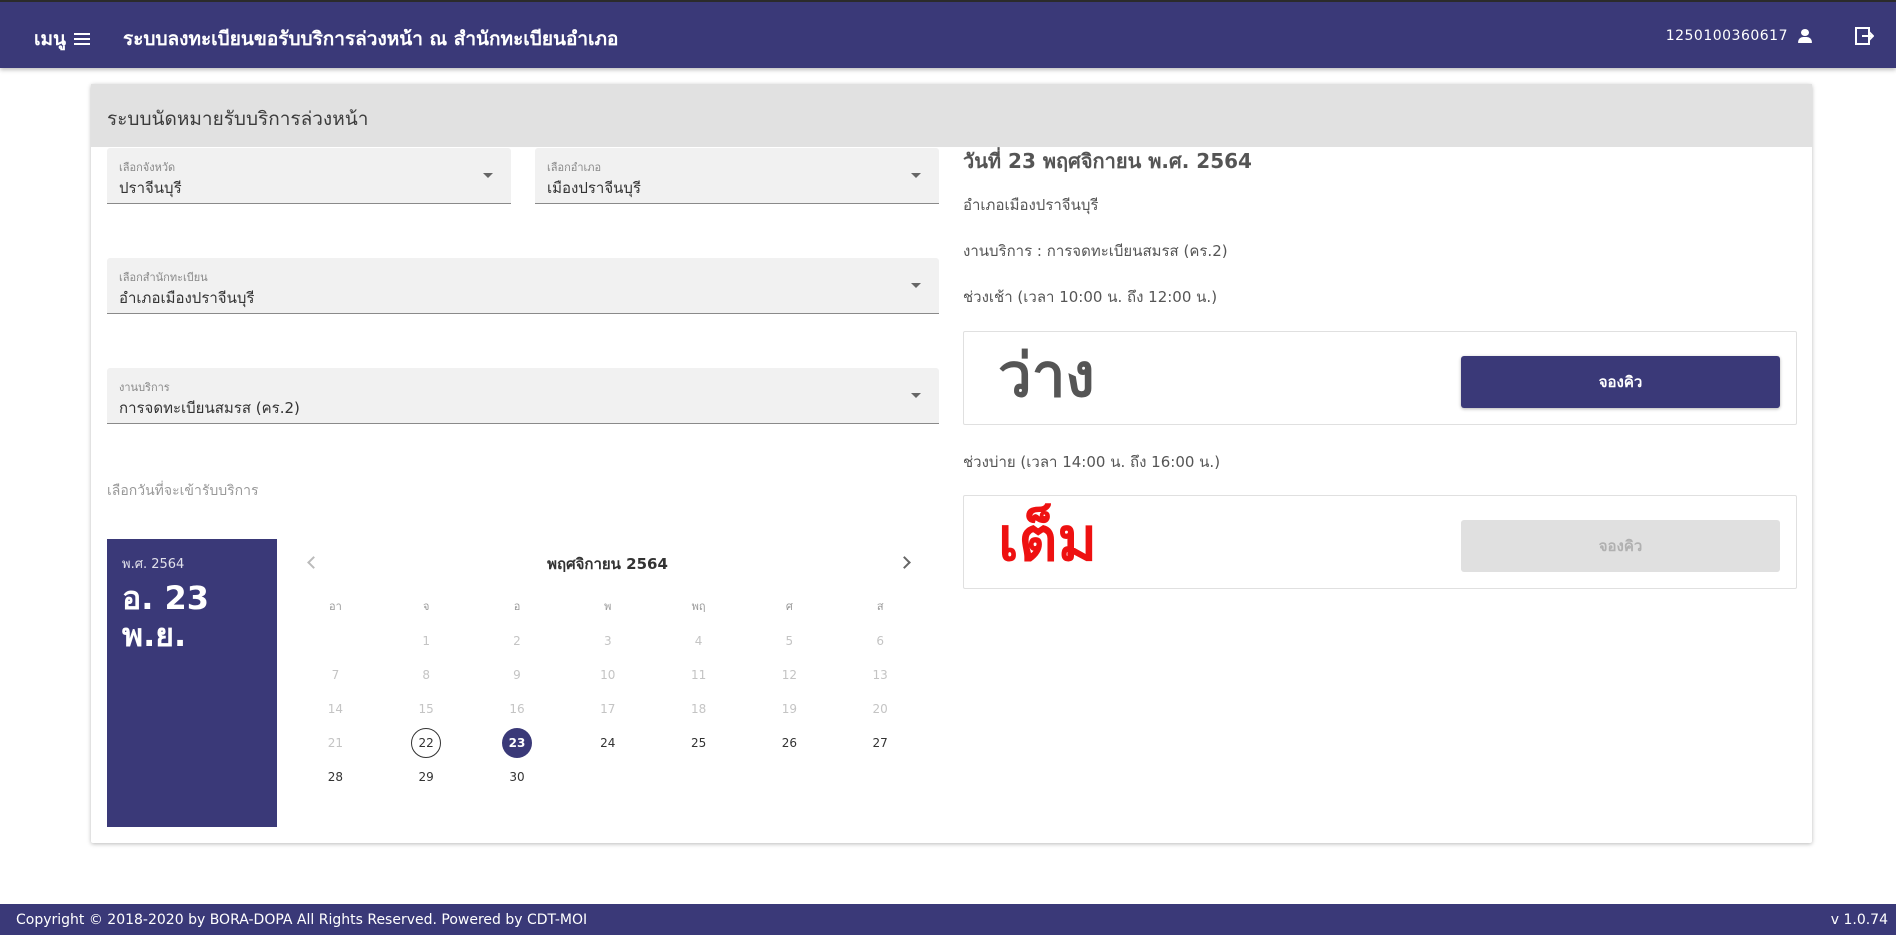  I want to click on calendar-day-number: 19, so click(789, 709).